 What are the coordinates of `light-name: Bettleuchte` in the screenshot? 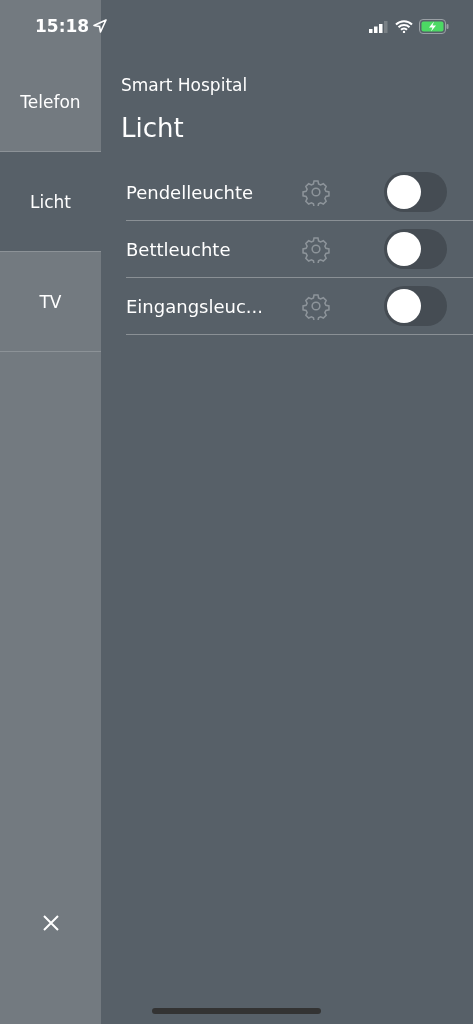 It's located at (179, 249).